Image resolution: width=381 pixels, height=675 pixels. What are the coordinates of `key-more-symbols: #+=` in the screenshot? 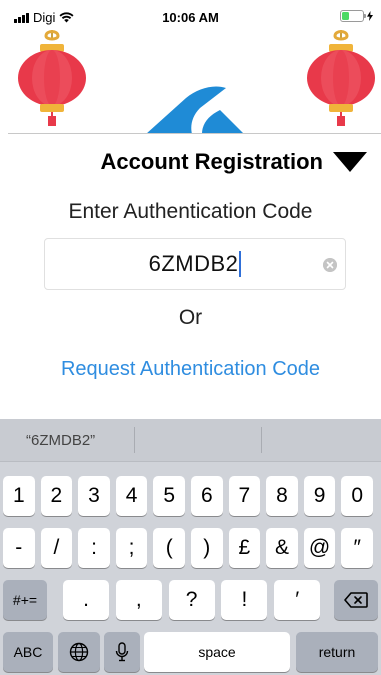 It's located at (25, 600).